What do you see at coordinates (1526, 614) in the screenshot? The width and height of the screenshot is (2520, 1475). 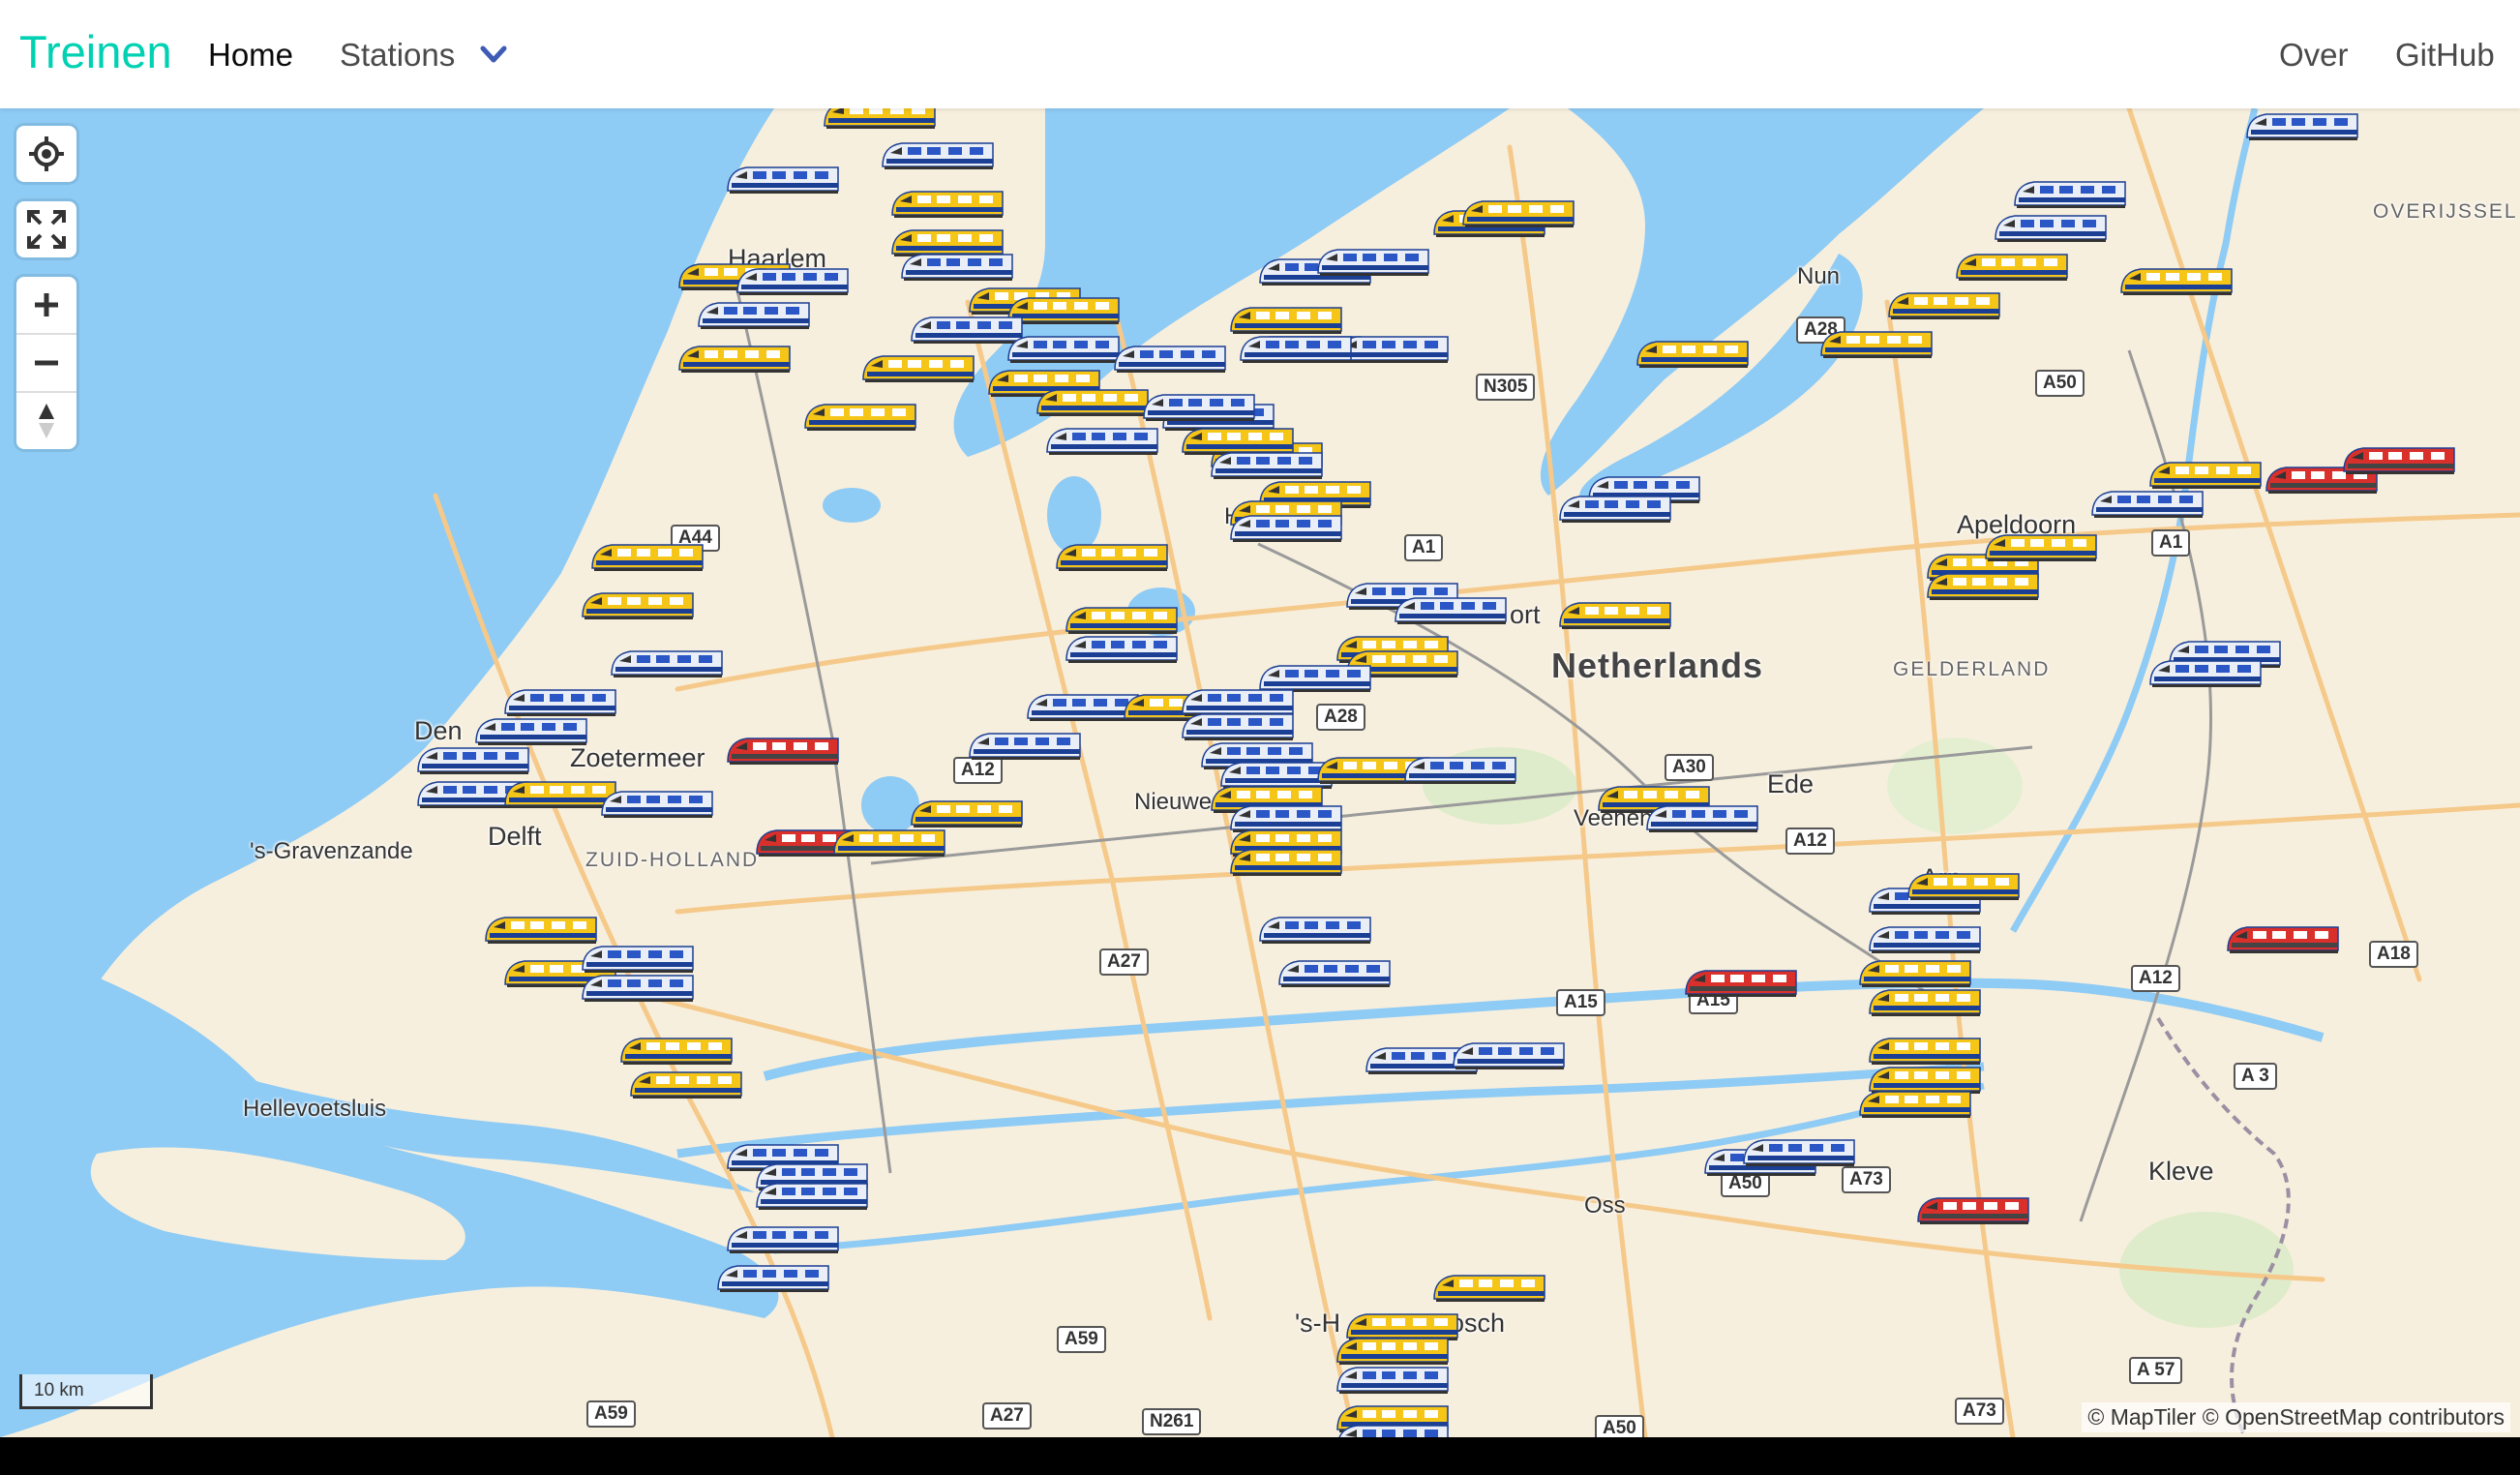 I see `city-label: ort` at bounding box center [1526, 614].